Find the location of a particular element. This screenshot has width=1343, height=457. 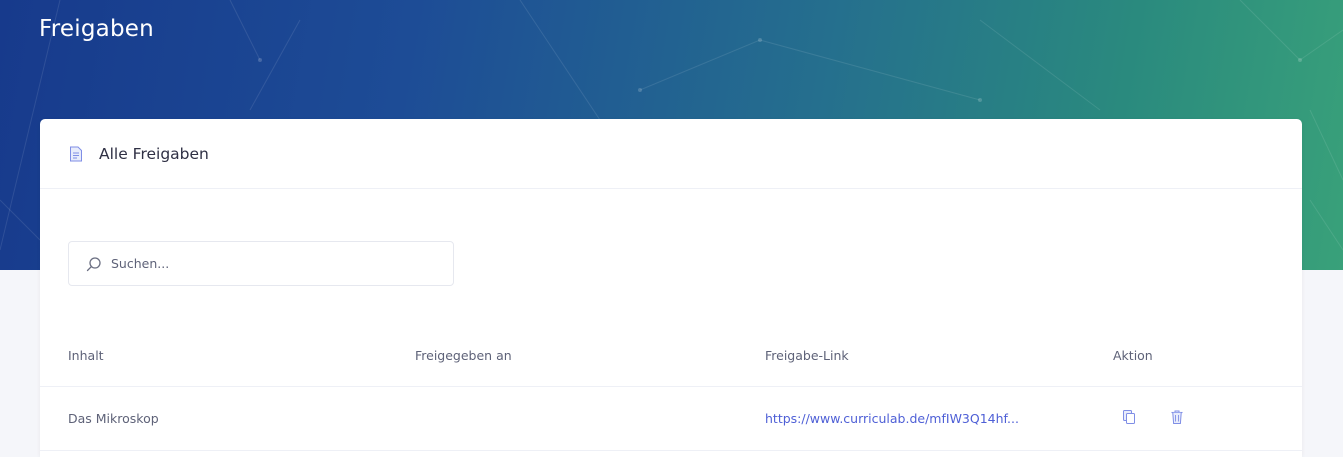

column-header-shared-with: Freigegeben an is located at coordinates (463, 355).